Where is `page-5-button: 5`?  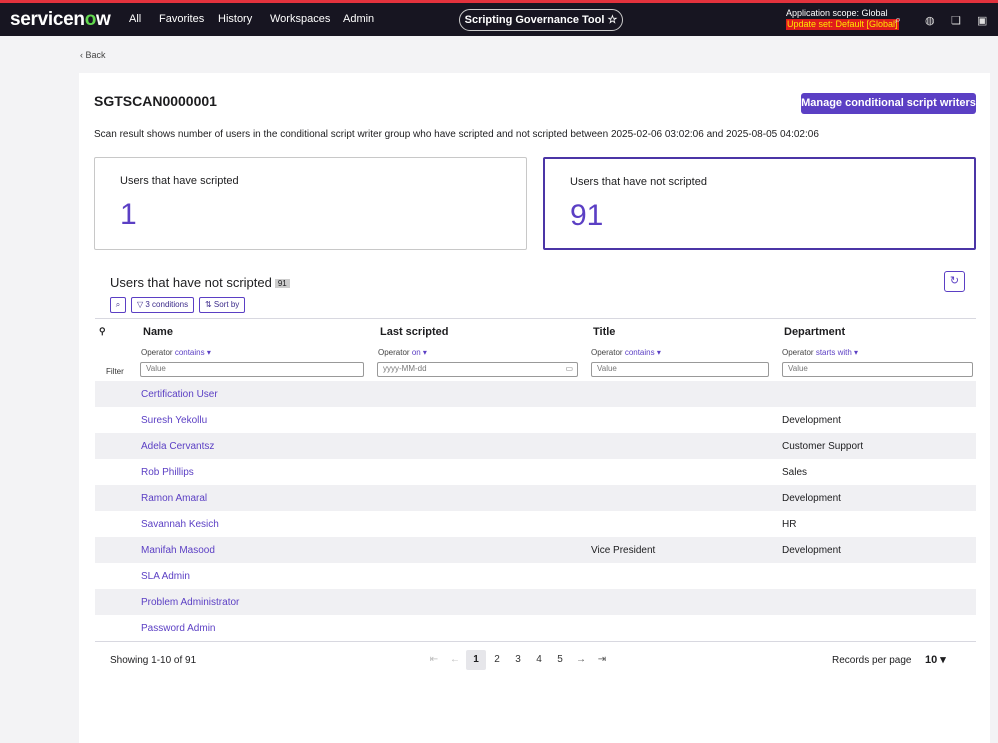
page-5-button: 5 is located at coordinates (560, 660).